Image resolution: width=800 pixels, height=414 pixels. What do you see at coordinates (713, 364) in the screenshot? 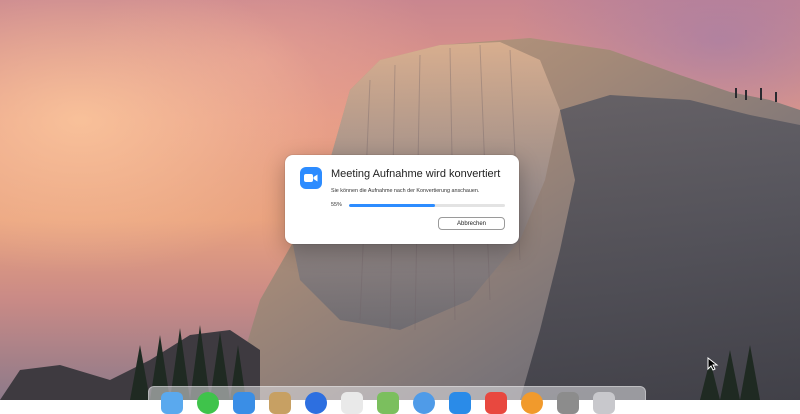
I see `mouse-cursor-icon` at bounding box center [713, 364].